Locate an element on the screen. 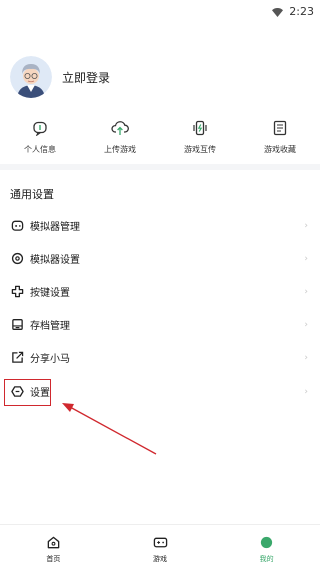 The image size is (320, 568). tab-games: 游戏 is located at coordinates (160, 546).